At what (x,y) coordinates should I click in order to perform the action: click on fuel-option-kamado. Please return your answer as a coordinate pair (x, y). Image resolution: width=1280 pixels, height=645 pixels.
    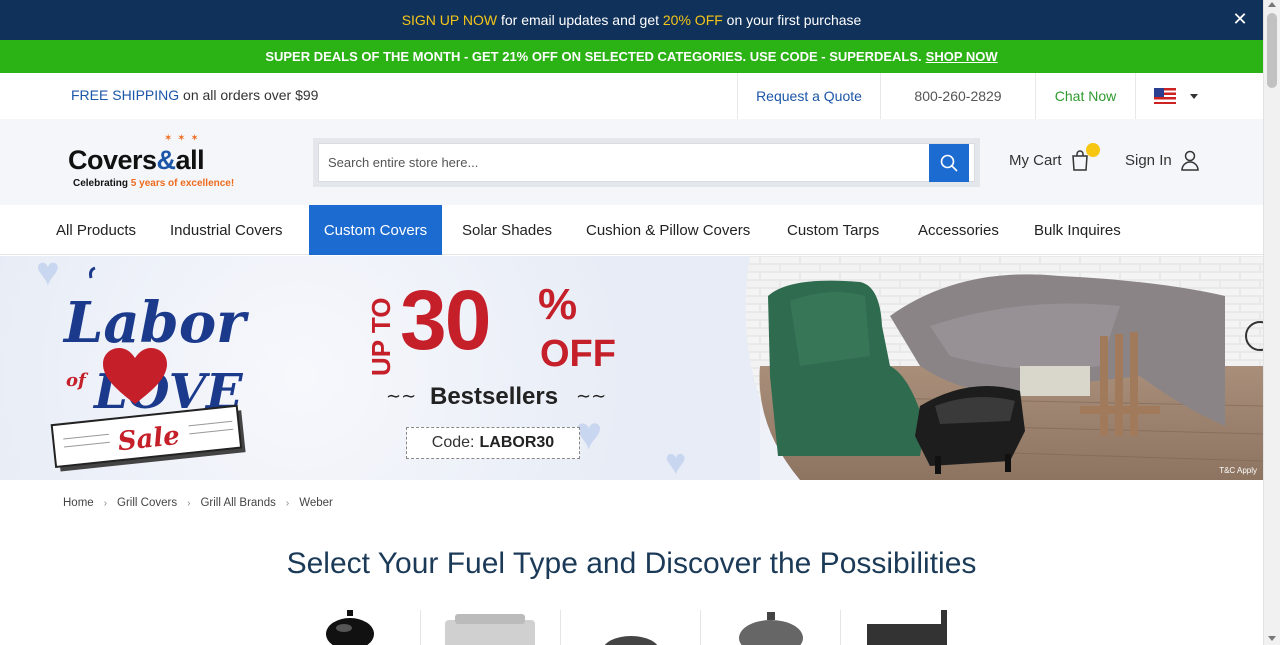
    Looking at the image, I should click on (630, 627).